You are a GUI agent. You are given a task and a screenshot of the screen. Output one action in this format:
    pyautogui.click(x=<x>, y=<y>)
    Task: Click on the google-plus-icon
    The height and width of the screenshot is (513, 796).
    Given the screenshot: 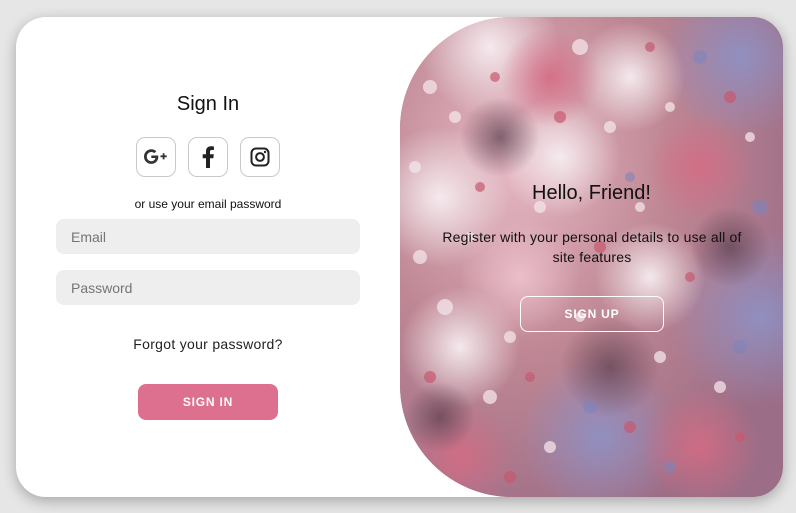 What is the action you would take?
    pyautogui.click(x=155, y=156)
    